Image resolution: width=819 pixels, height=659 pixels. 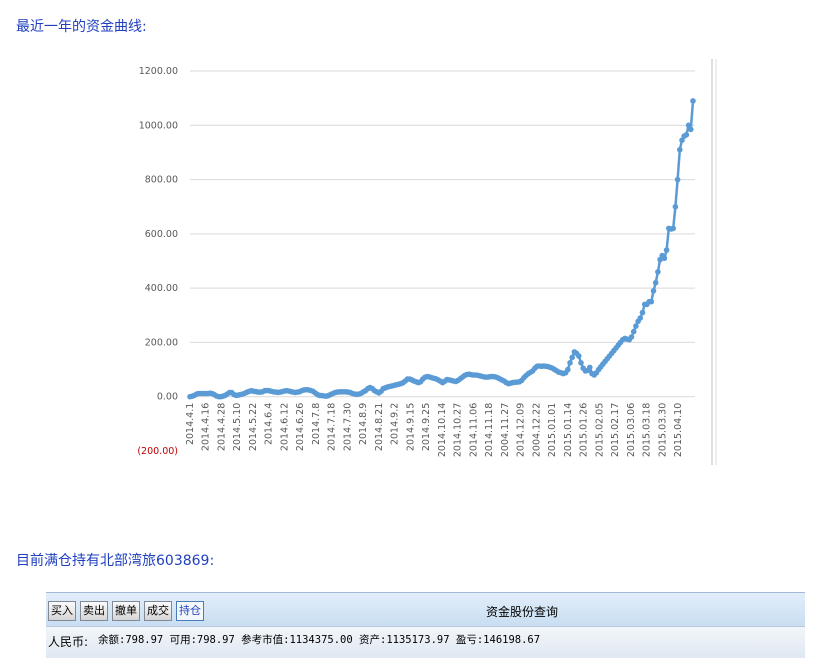 What do you see at coordinates (190, 611) in the screenshot?
I see `positions-button: 持仓` at bounding box center [190, 611].